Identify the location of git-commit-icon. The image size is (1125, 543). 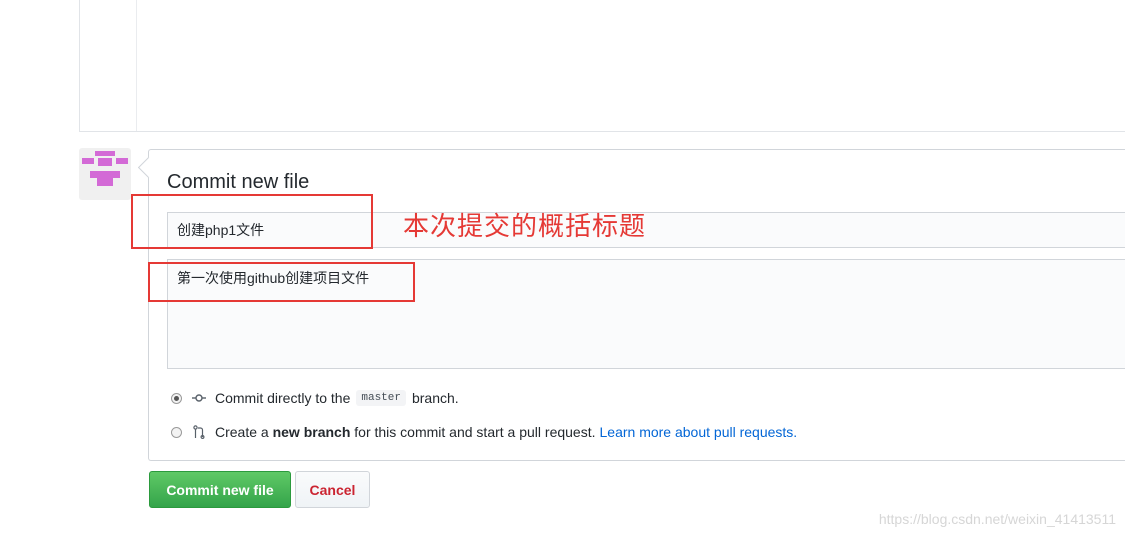
(199, 398).